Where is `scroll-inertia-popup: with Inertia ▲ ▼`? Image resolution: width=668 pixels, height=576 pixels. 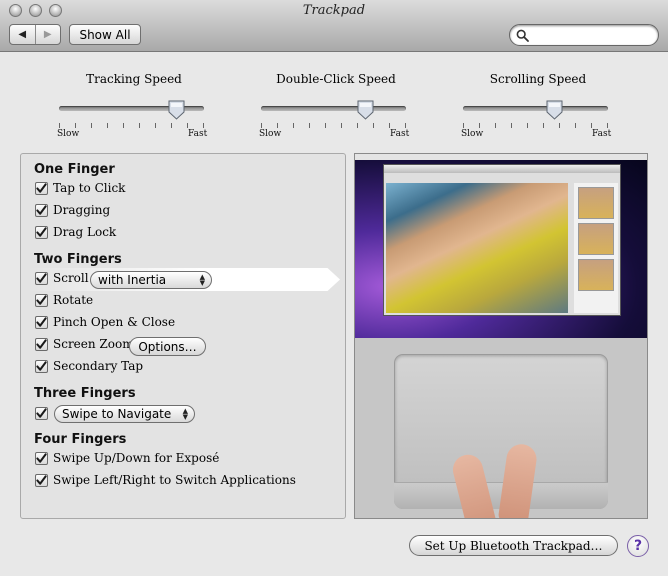
scroll-inertia-popup: with Inertia ▲ ▼ is located at coordinates (151, 280).